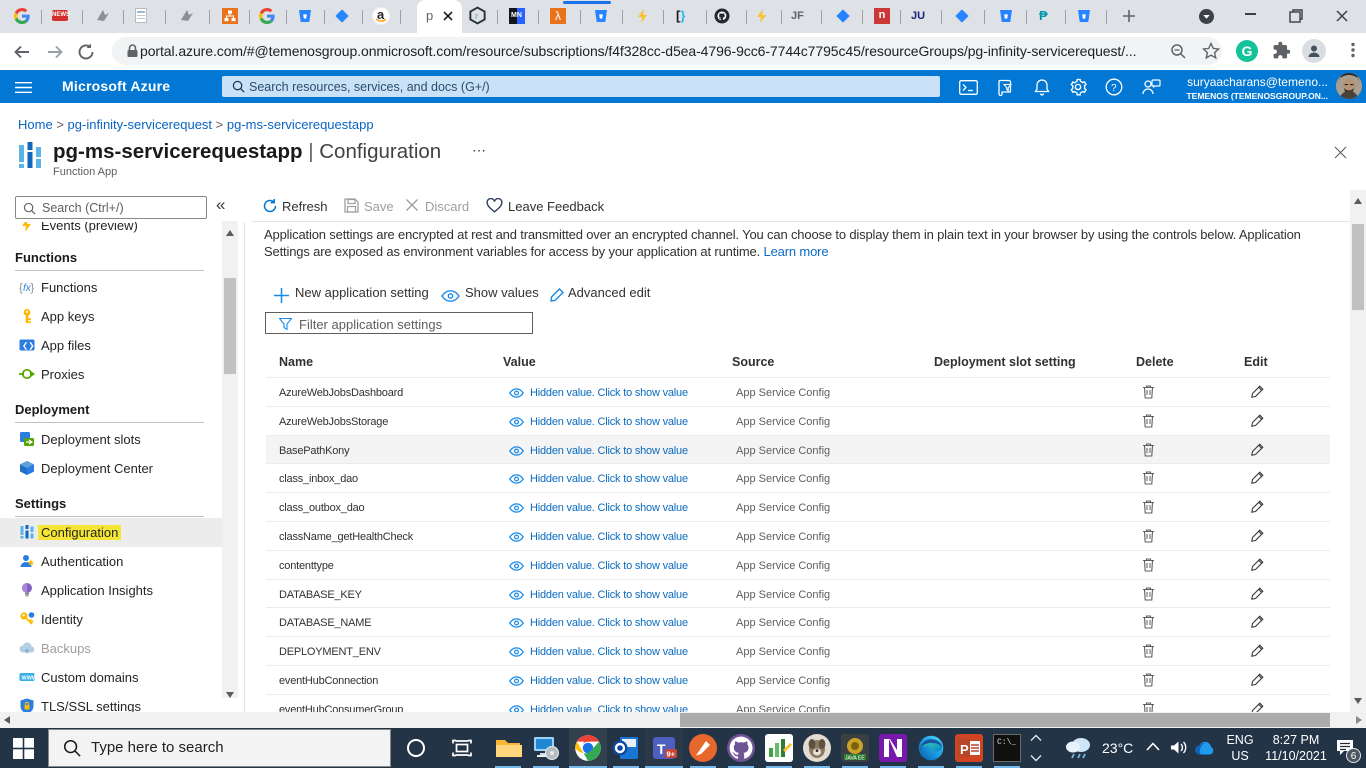 The image size is (1366, 768). Describe the element at coordinates (964, 749) in the screenshot. I see `svg-text: P` at that location.